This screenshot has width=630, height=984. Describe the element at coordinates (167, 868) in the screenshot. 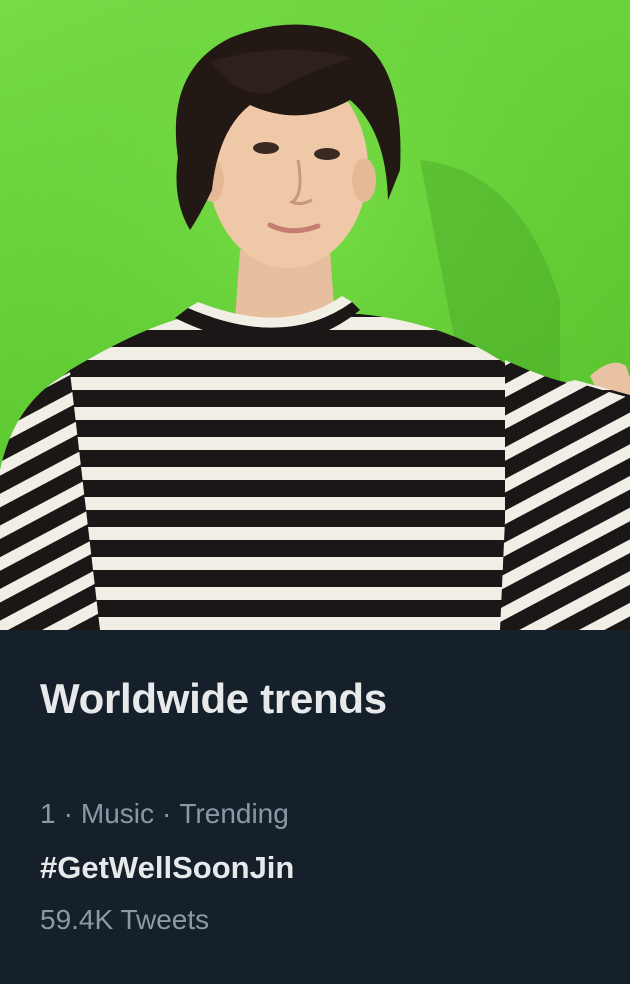

I see `trend-hashtag: #GetWellSoonJin` at that location.